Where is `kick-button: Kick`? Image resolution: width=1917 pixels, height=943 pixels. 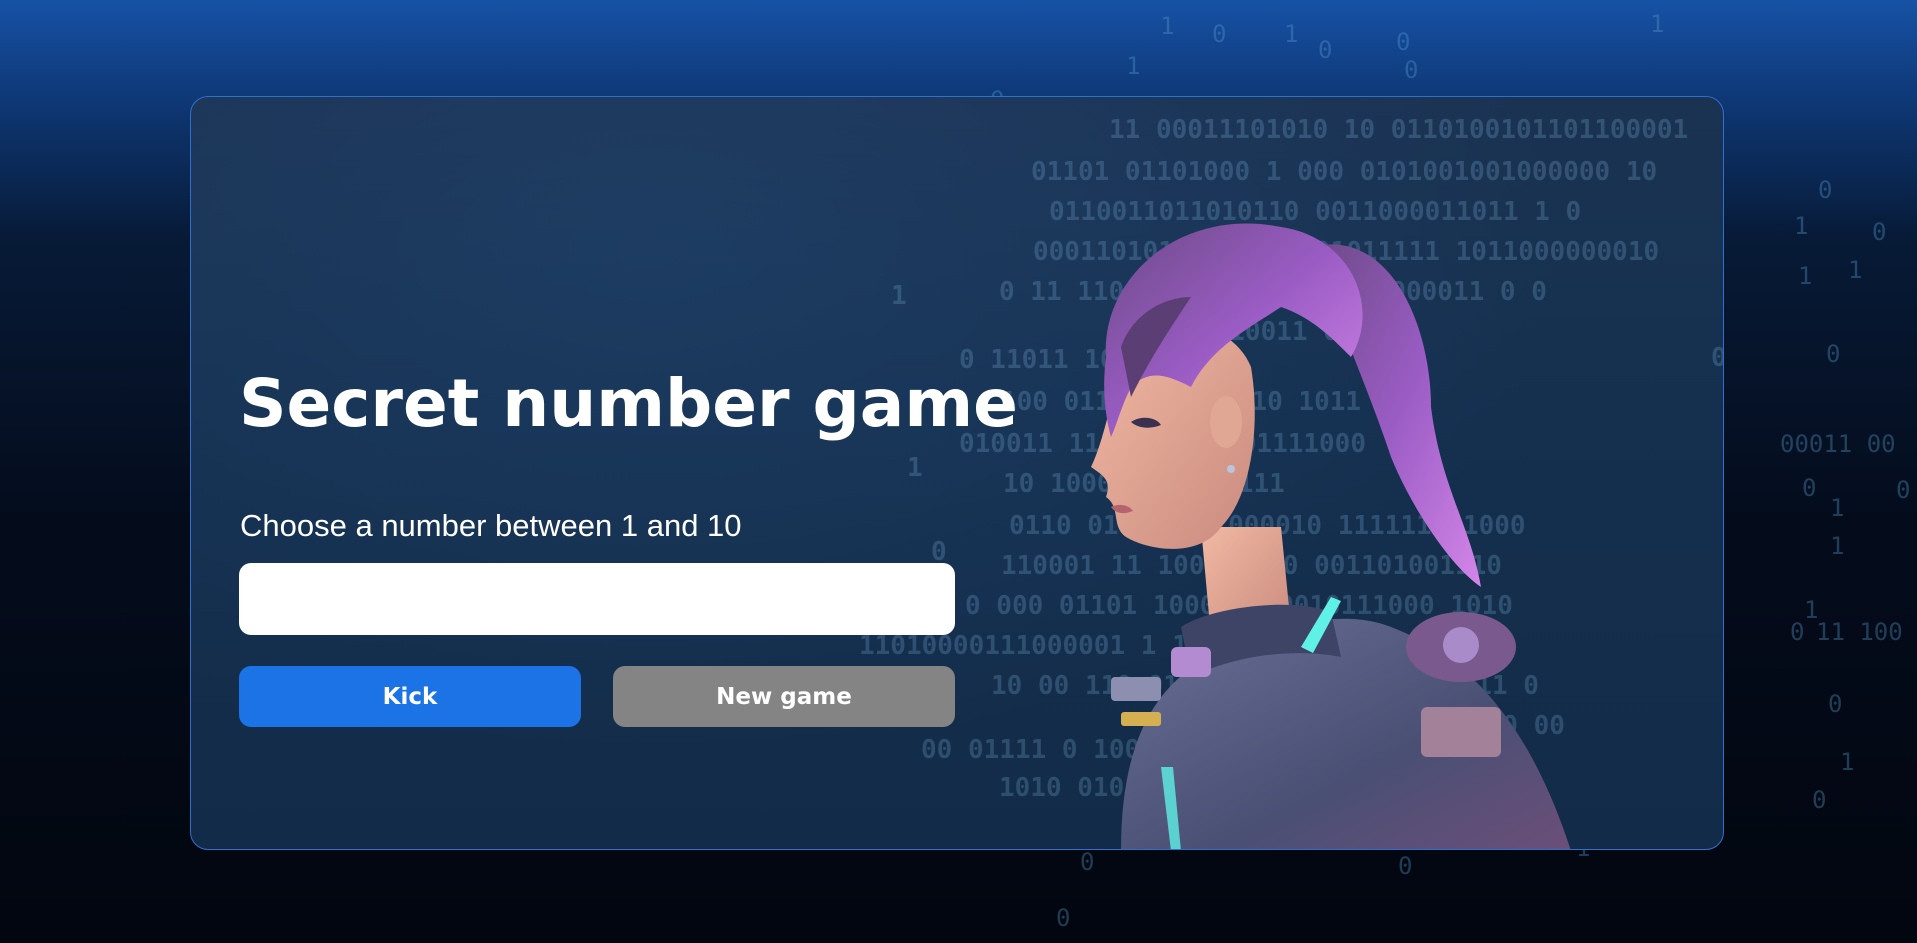 kick-button: Kick is located at coordinates (410, 696).